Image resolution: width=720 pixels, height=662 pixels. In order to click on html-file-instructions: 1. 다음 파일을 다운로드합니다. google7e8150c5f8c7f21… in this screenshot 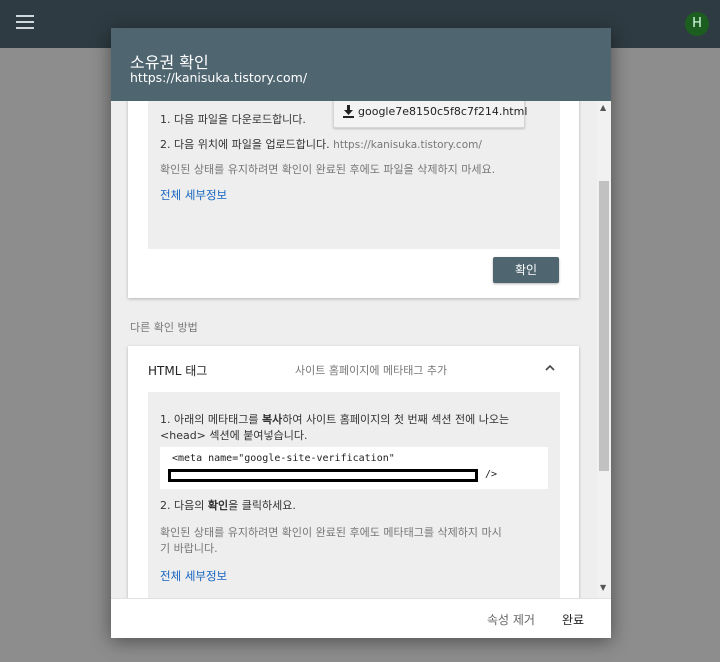, I will do `click(354, 175)`.